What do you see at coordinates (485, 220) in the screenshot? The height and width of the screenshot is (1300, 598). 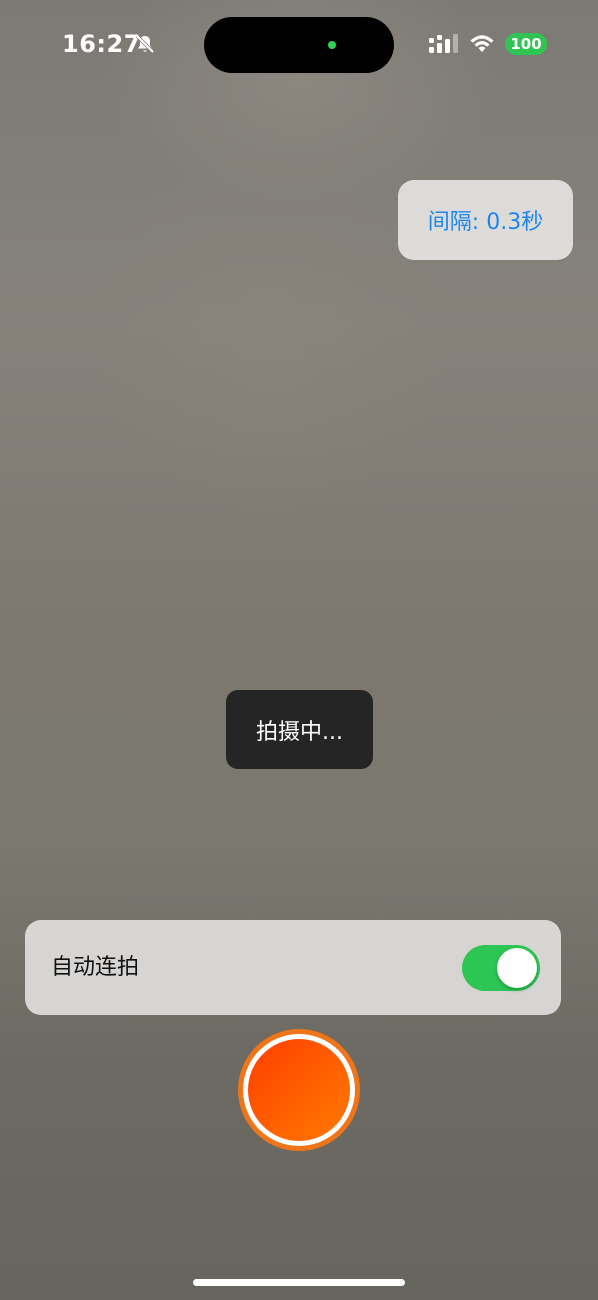 I see `interval-button: 间隔: 0.3秒` at bounding box center [485, 220].